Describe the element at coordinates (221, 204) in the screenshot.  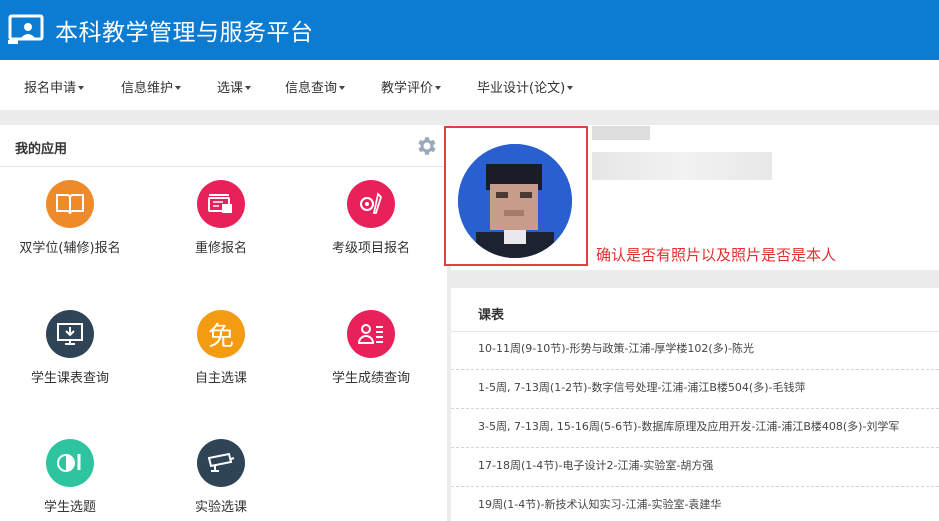
I see `retake-icon` at that location.